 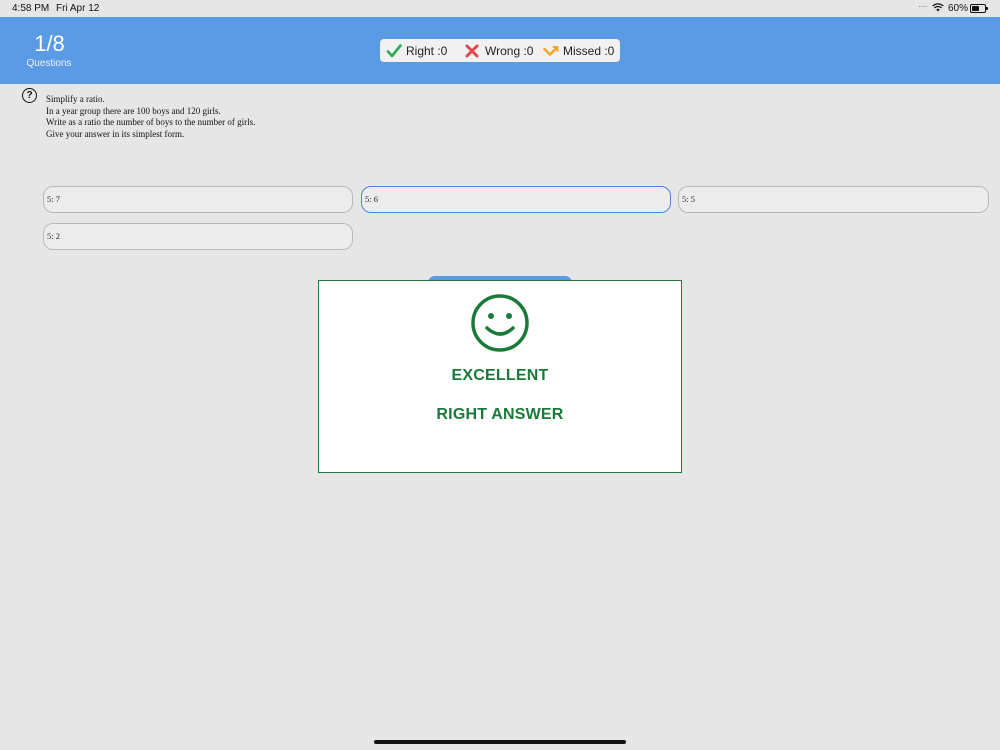 I want to click on status-bar: 4:58 PM Fri Apr 12 ···· 60%, so click(x=500, y=8).